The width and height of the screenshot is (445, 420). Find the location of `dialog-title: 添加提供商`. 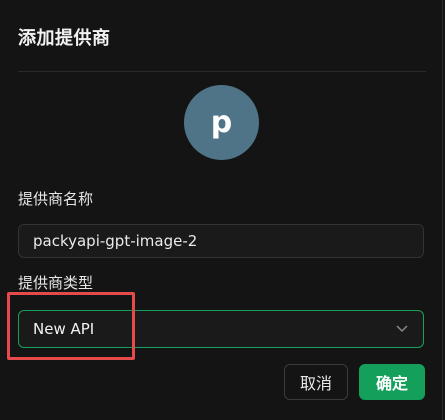

dialog-title: 添加提供商 is located at coordinates (64, 38).